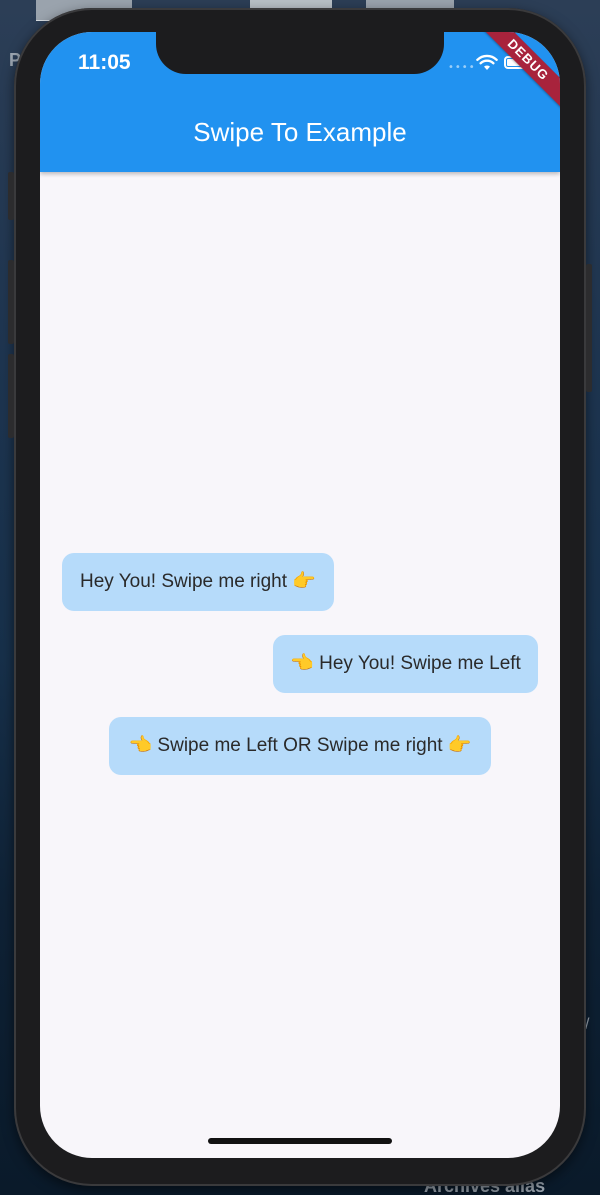 The image size is (600, 1195). Describe the element at coordinates (300, 746) in the screenshot. I see `swipe-both-message: 👈 Swipe me Left OR Swipe me right 👉` at that location.